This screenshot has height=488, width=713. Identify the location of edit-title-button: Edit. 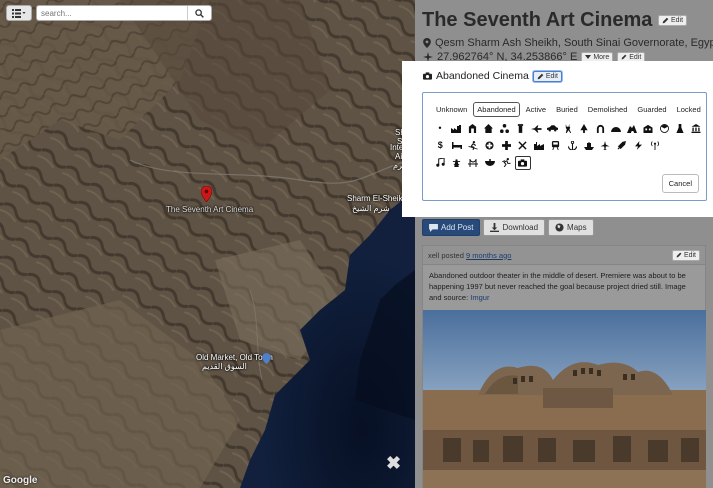
(672, 21).